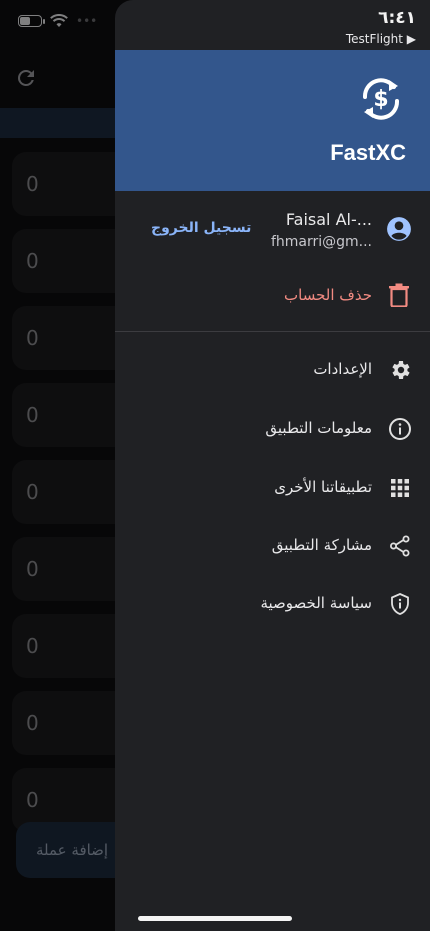 The image size is (430, 931). I want to click on menu-item-settings: الإعدادات, so click(272, 370).